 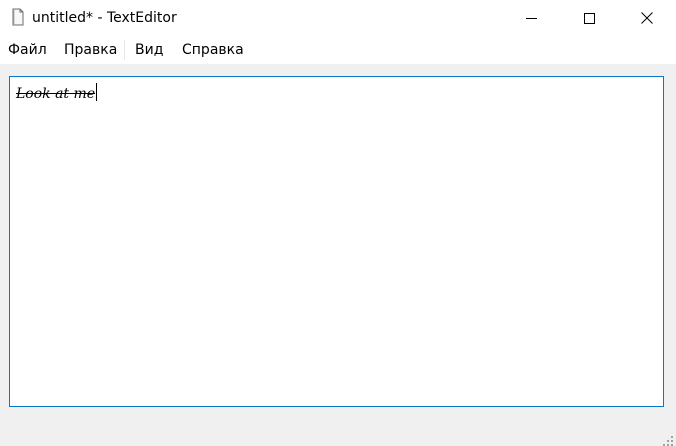 What do you see at coordinates (338, 50) in the screenshot?
I see `menu-bar: Файл Правка Вид Справка` at bounding box center [338, 50].